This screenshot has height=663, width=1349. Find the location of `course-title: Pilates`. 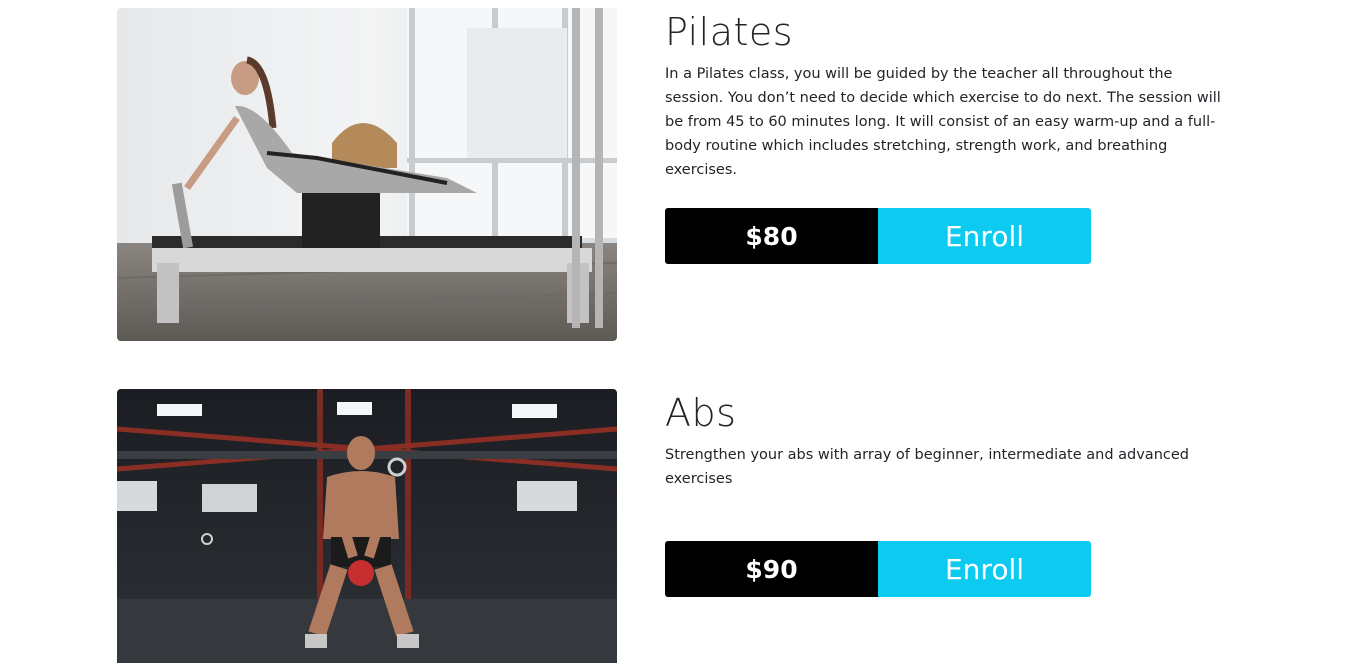

course-title: Pilates is located at coordinates (729, 32).